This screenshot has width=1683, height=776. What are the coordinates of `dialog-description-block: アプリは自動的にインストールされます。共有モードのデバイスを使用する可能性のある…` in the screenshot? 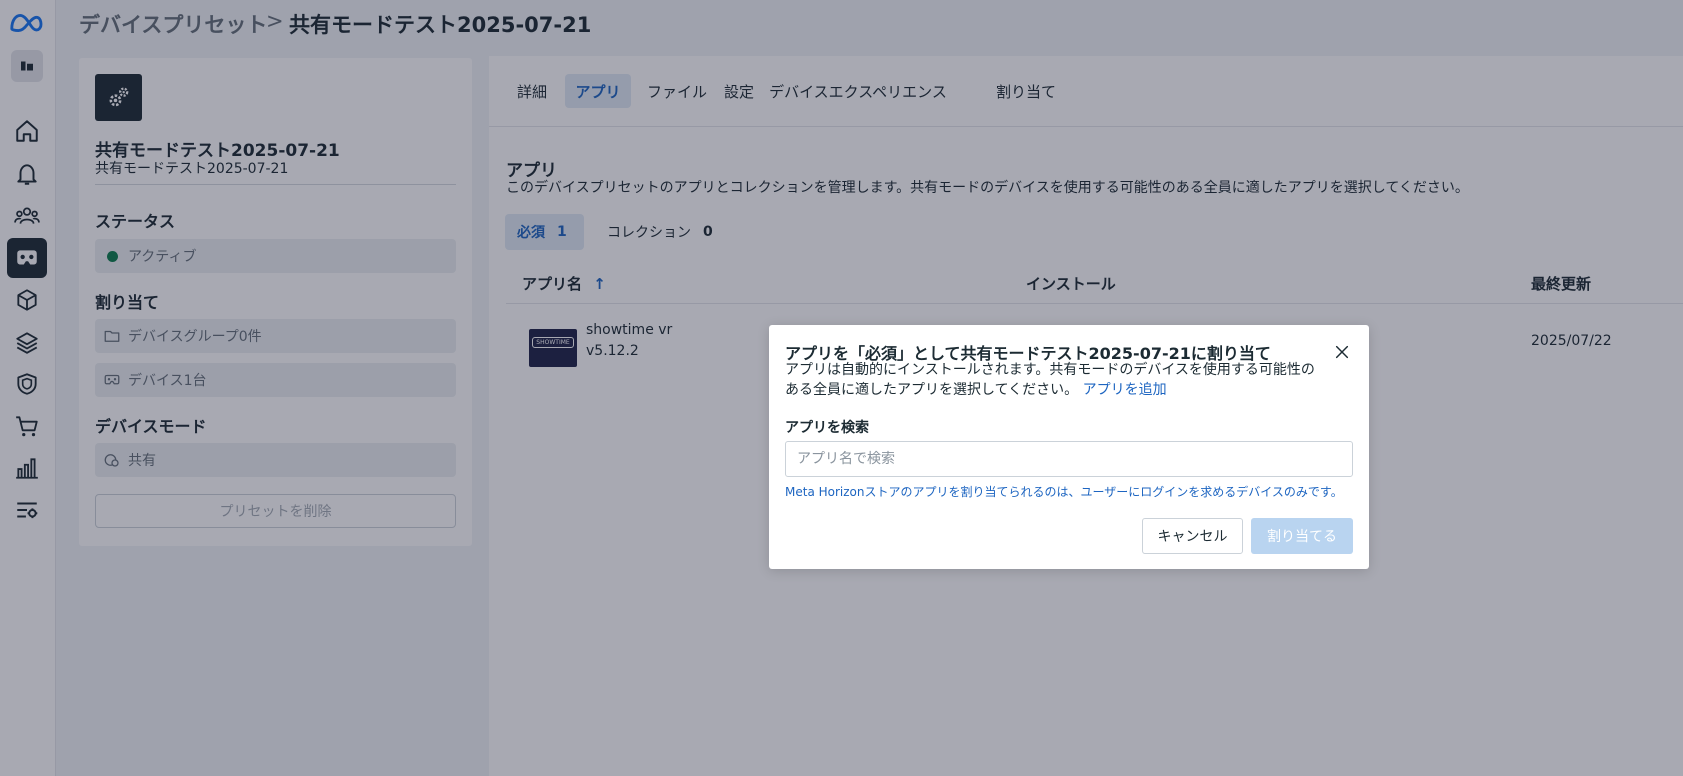 It's located at (1055, 380).